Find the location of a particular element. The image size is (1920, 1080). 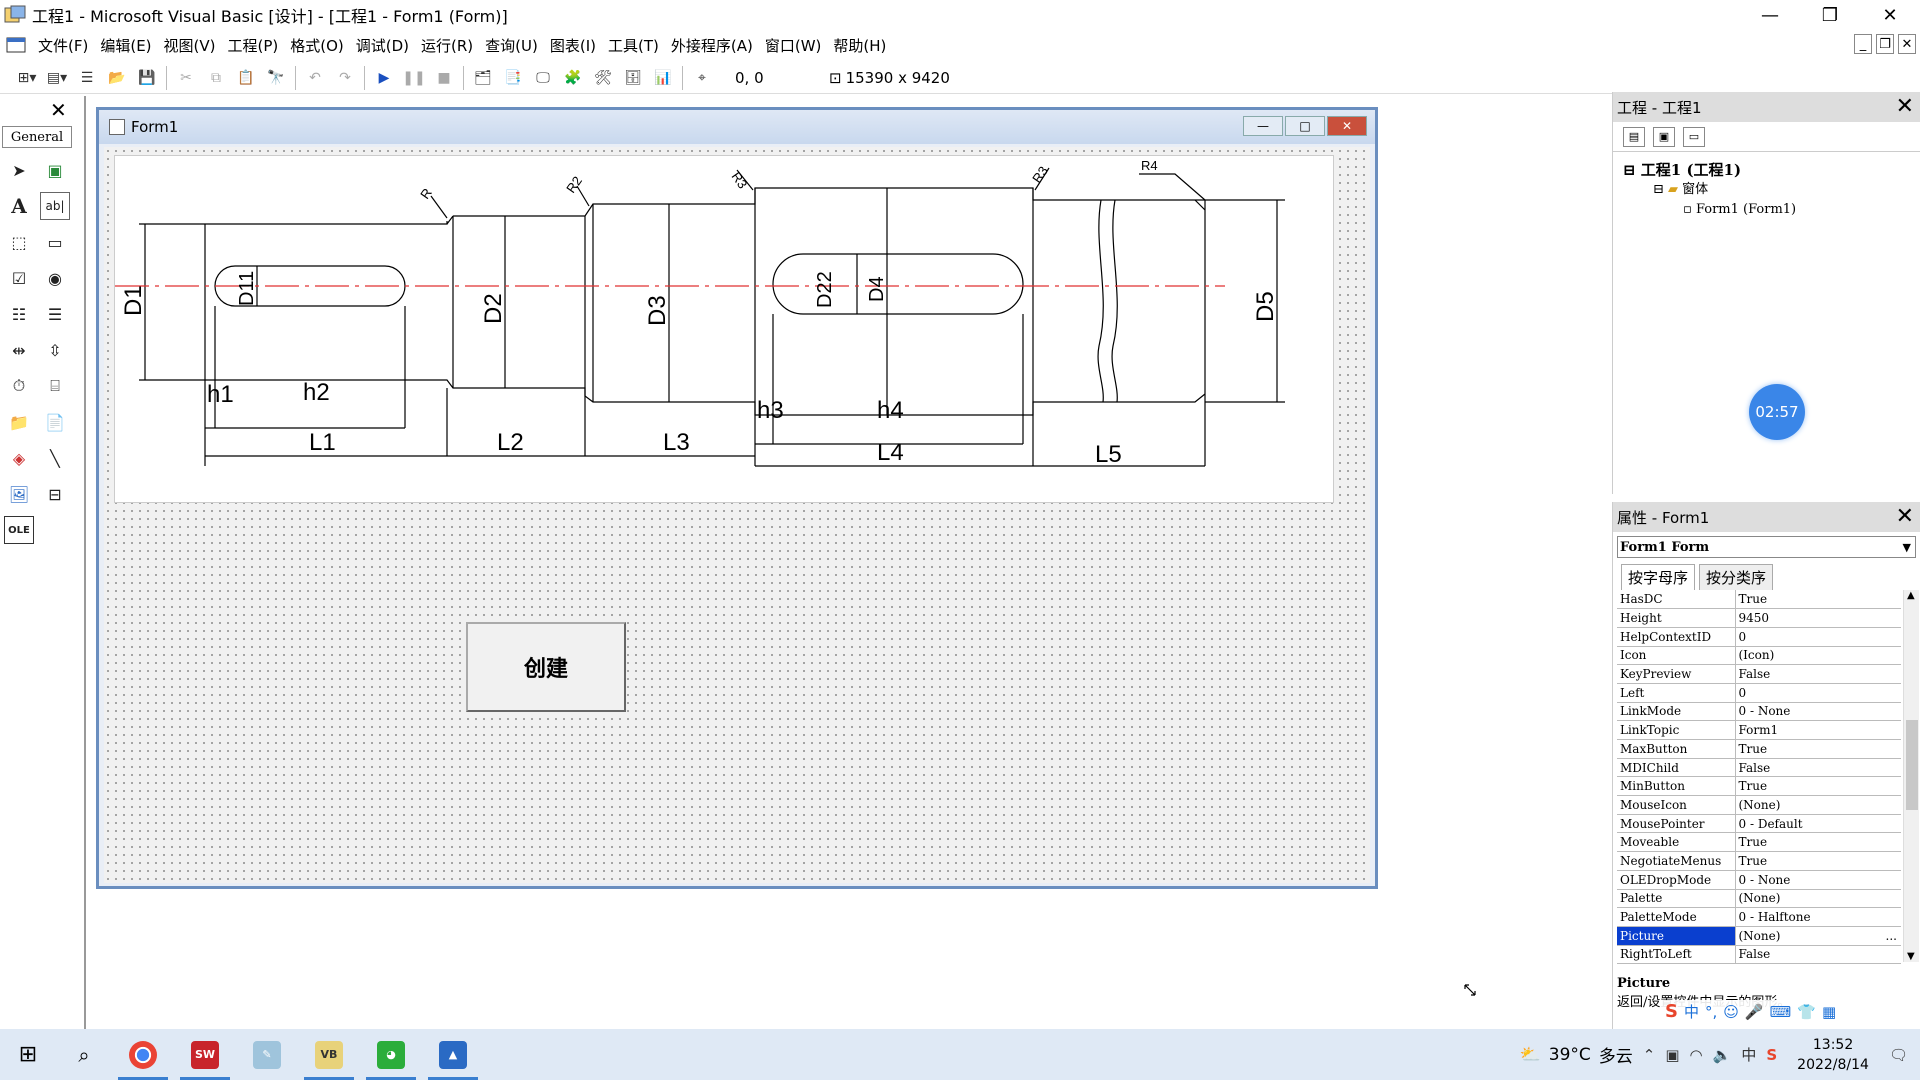

object-browser-icon: 🧩 is located at coordinates (573, 78).